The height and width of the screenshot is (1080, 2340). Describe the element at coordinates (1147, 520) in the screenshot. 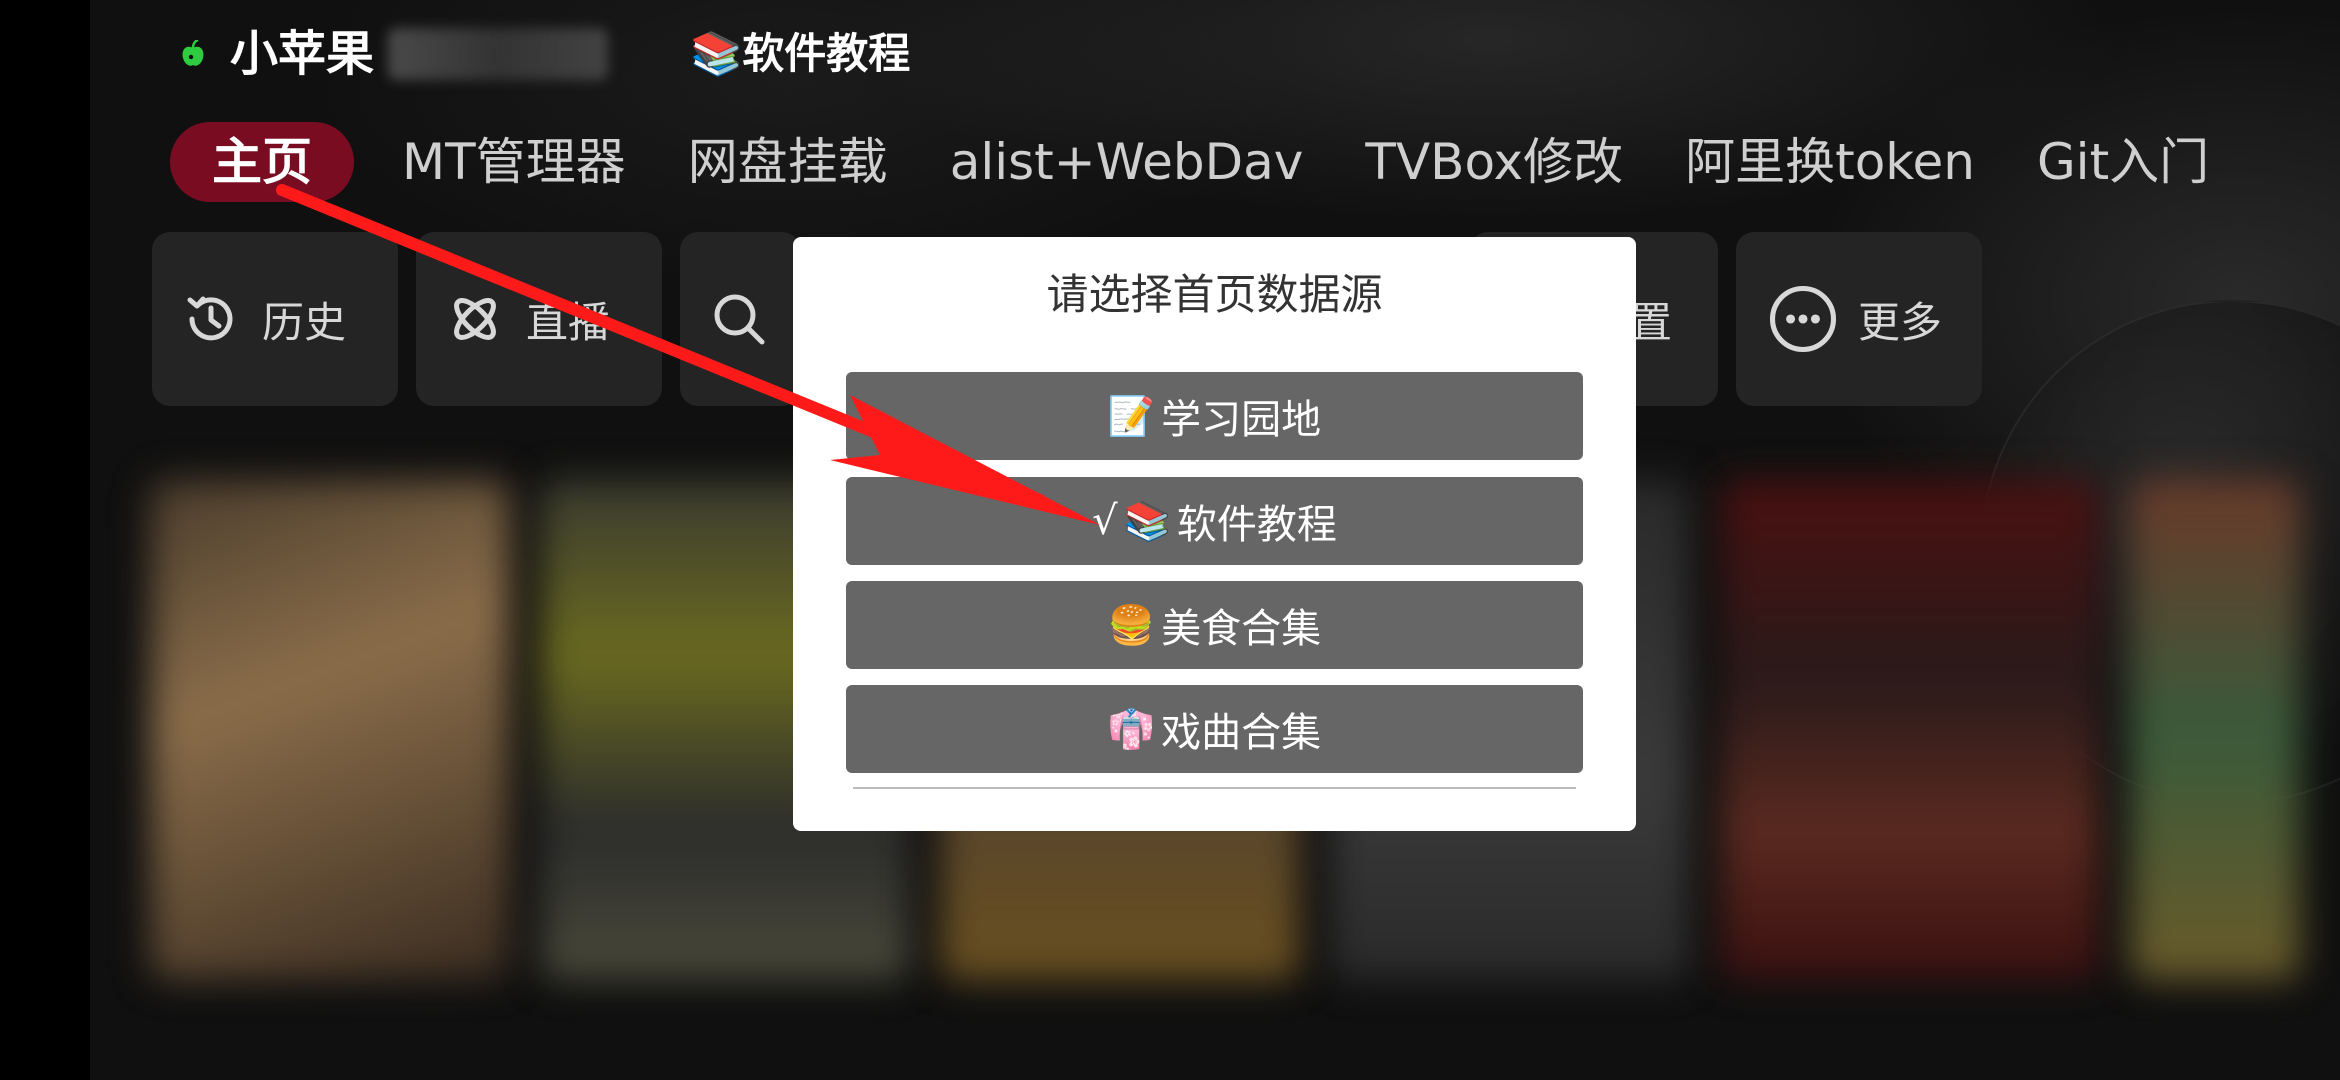

I see `books-icon: 📚` at that location.